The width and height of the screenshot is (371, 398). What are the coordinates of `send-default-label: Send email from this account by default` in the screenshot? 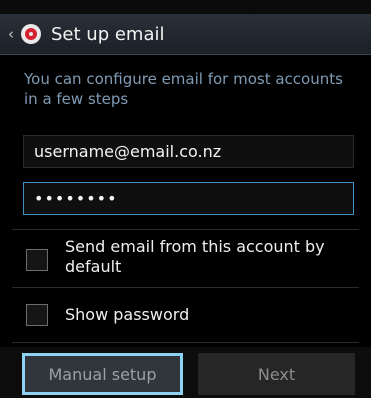 It's located at (195, 256).